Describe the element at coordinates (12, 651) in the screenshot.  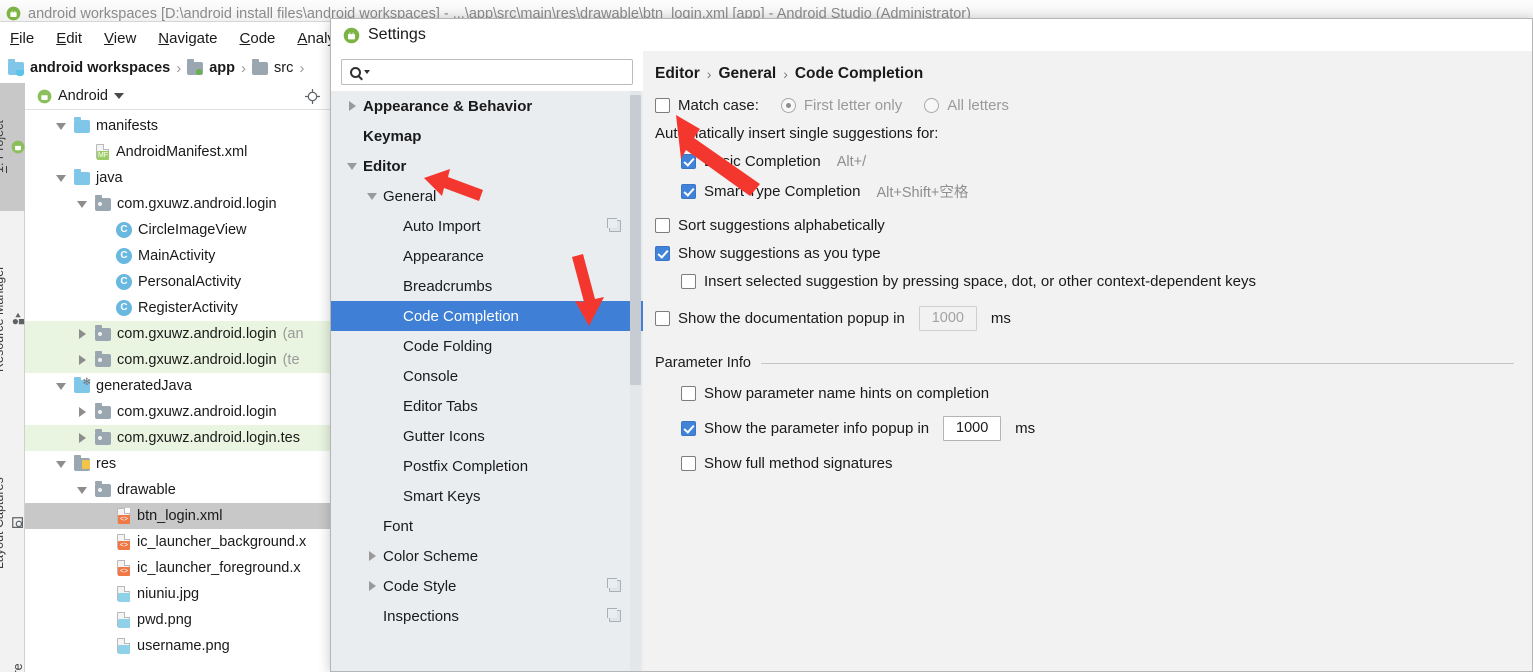
I see `toolwindow-button-structure: 7: Structure` at that location.